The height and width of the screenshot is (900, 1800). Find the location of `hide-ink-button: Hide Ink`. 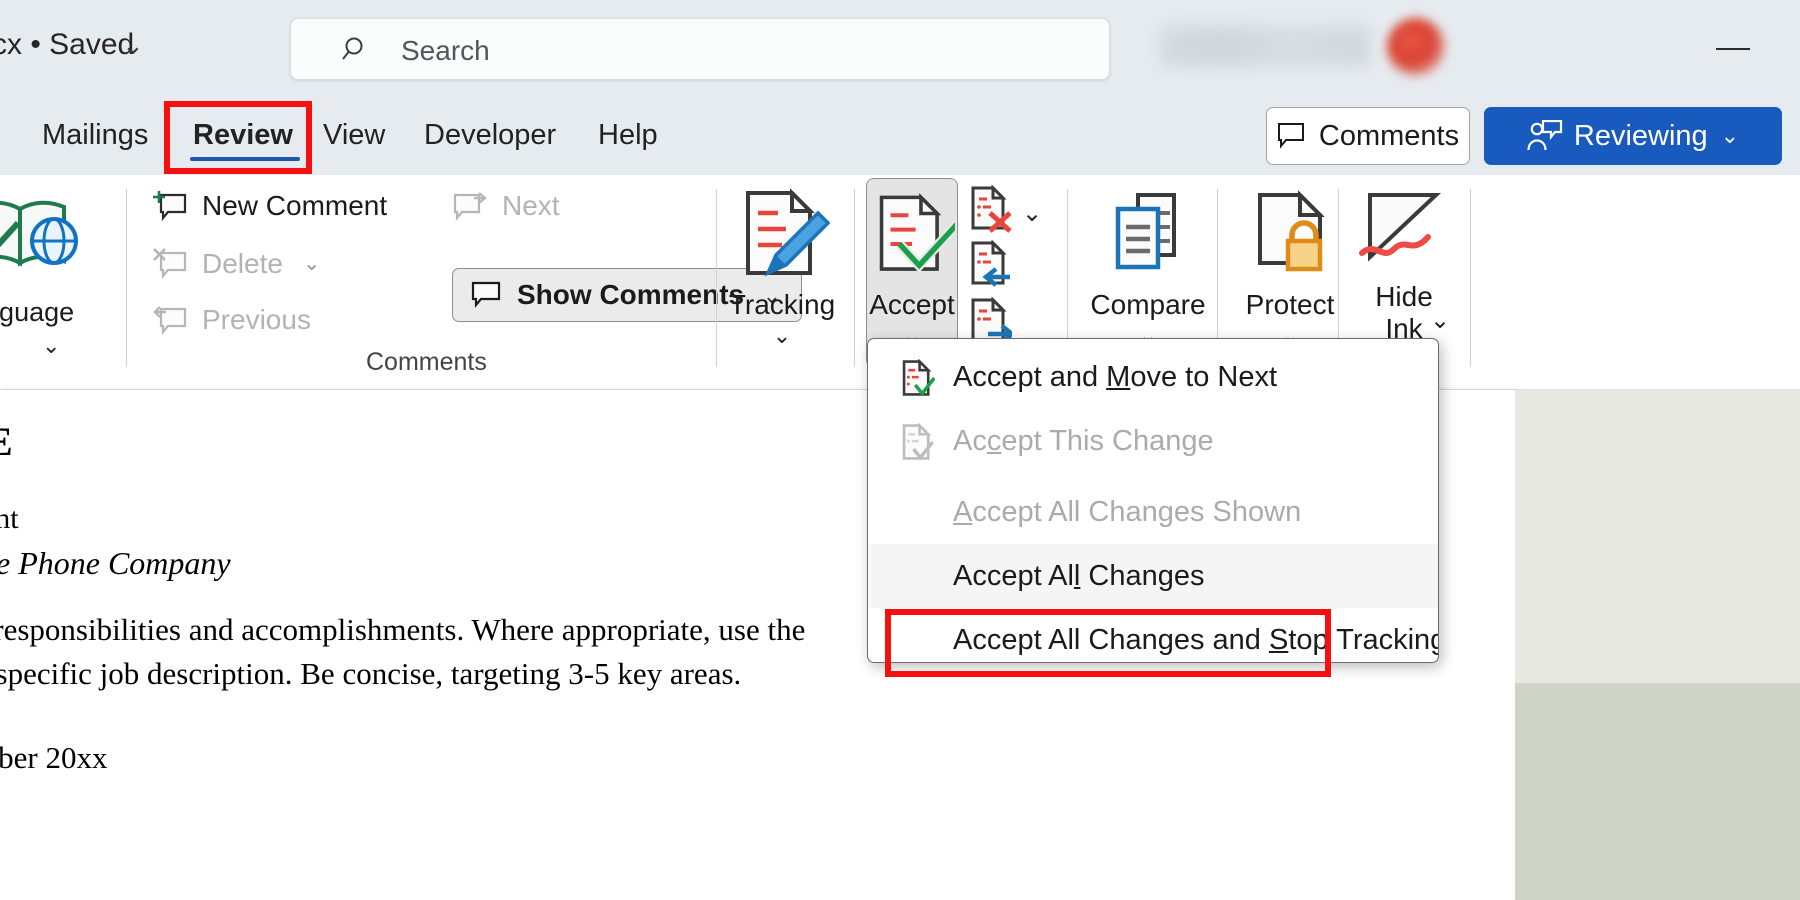

hide-ink-button: Hide Ink is located at coordinates (1404, 271).